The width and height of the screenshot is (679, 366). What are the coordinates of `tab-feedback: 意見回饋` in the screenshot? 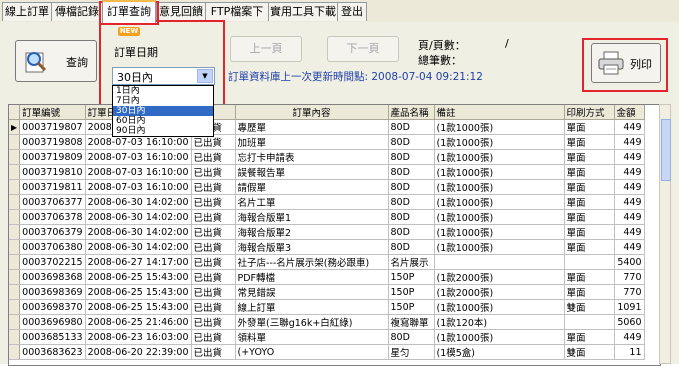 It's located at (181, 11).